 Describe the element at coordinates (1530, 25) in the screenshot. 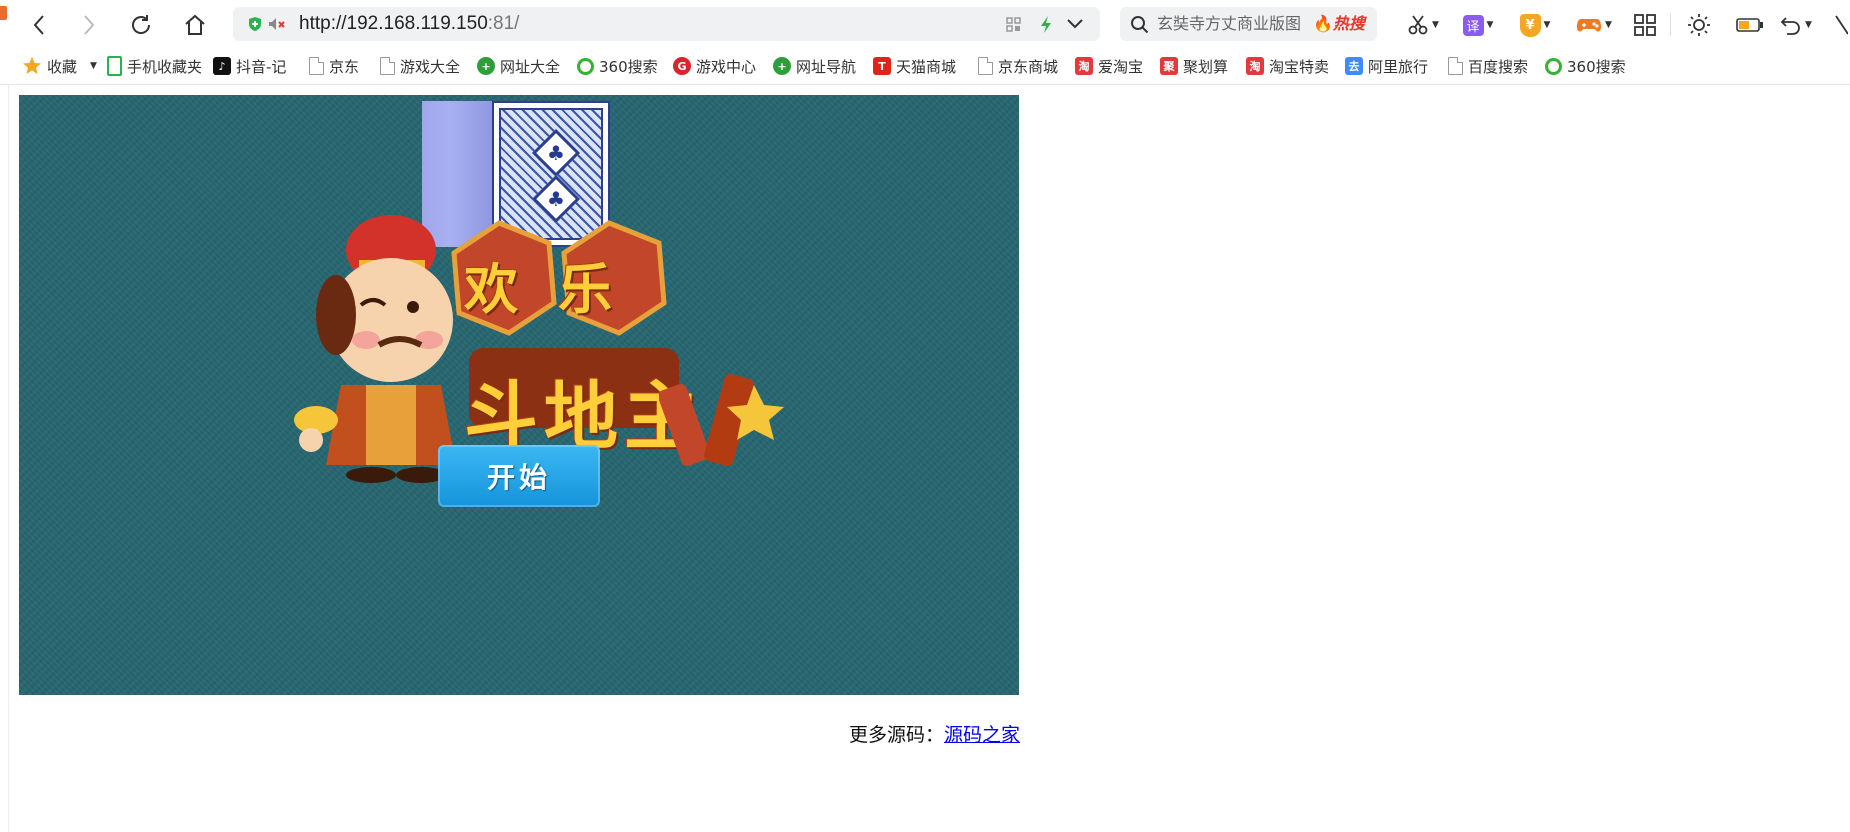

I see `shield-coupon-icon: ¥` at that location.